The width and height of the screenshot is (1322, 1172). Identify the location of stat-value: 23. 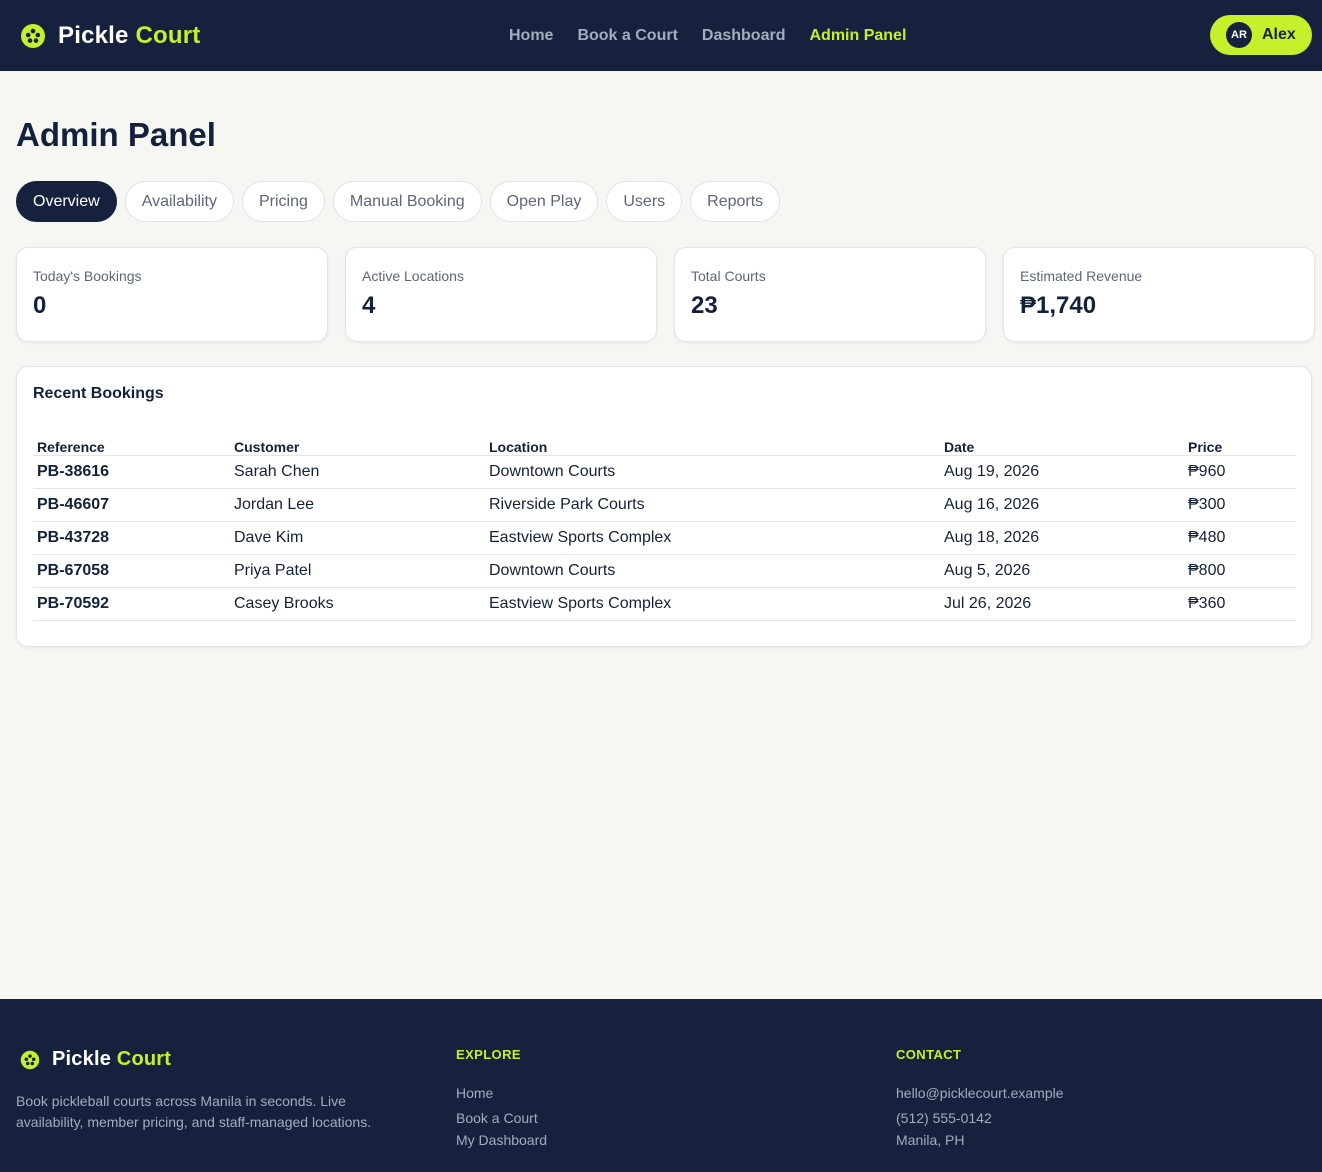
(704, 305).